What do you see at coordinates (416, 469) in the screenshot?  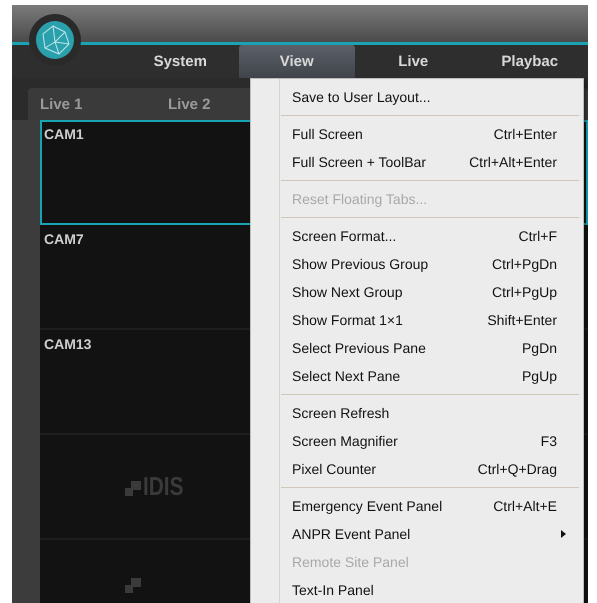 I see `menu-item: Pixel Counter Ctrl+Q+Drag` at bounding box center [416, 469].